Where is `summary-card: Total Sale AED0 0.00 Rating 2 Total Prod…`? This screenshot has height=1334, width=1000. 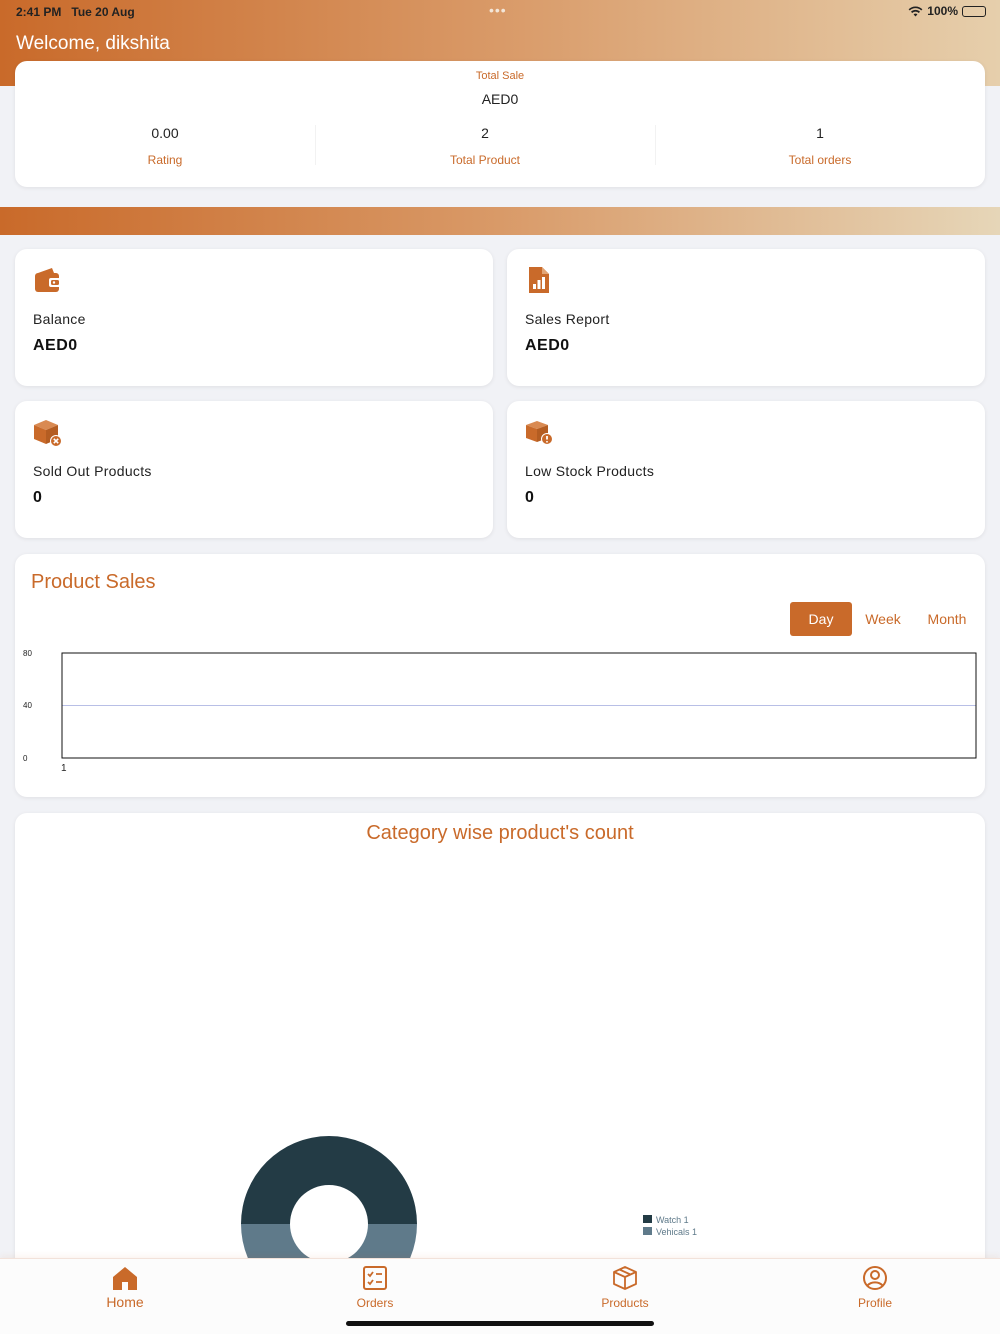 summary-card: Total Sale AED0 0.00 Rating 2 Total Prod… is located at coordinates (500, 124).